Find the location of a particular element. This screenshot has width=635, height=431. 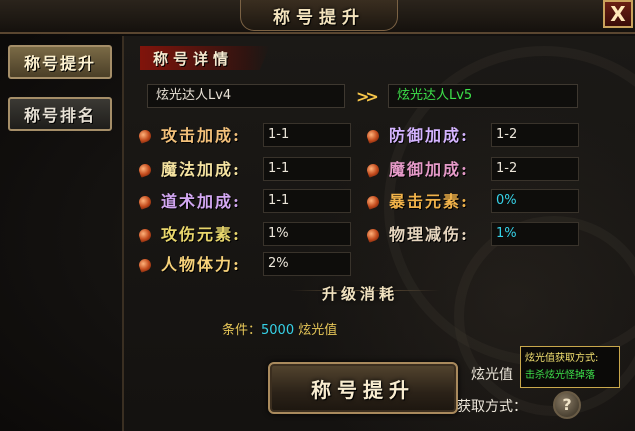

tab-title-ranking: 称号排名 is located at coordinates (60, 114).